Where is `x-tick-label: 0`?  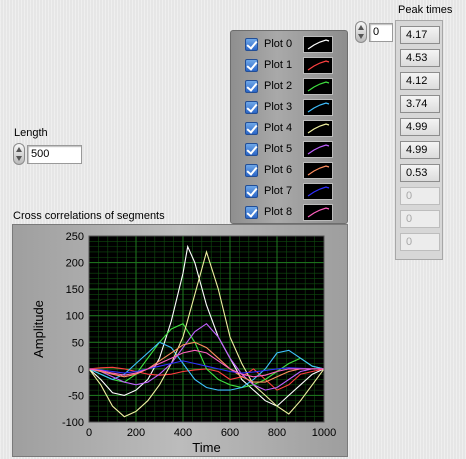
x-tick-label: 0 is located at coordinates (89, 433).